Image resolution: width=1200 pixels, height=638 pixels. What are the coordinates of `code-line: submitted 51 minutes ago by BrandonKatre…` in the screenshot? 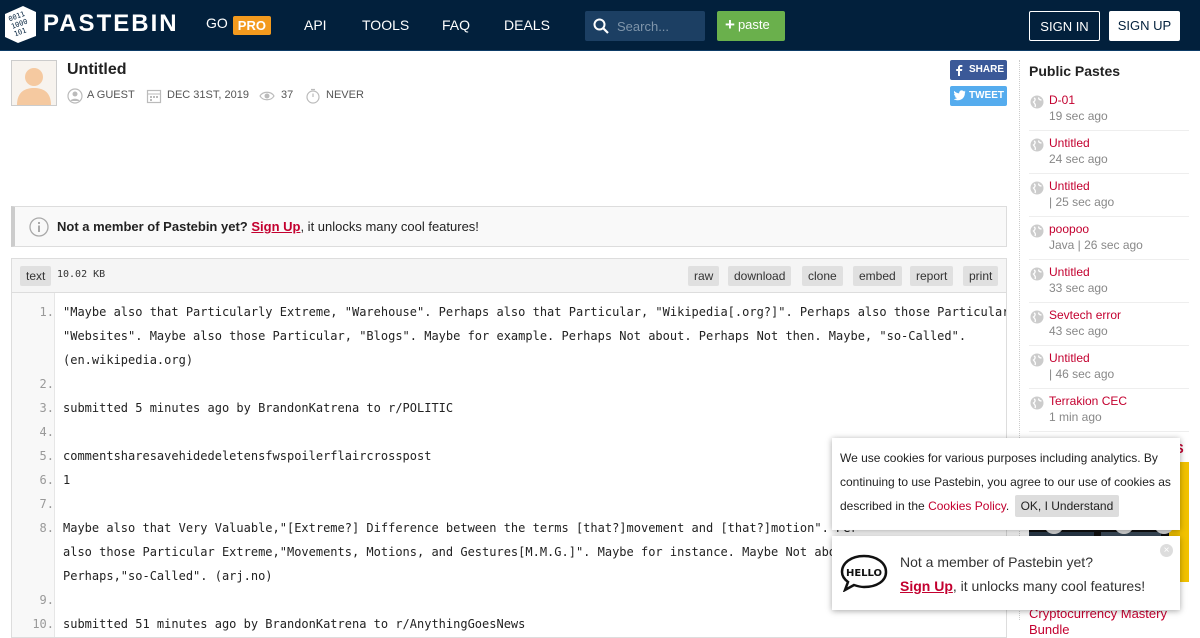 It's located at (294, 624).